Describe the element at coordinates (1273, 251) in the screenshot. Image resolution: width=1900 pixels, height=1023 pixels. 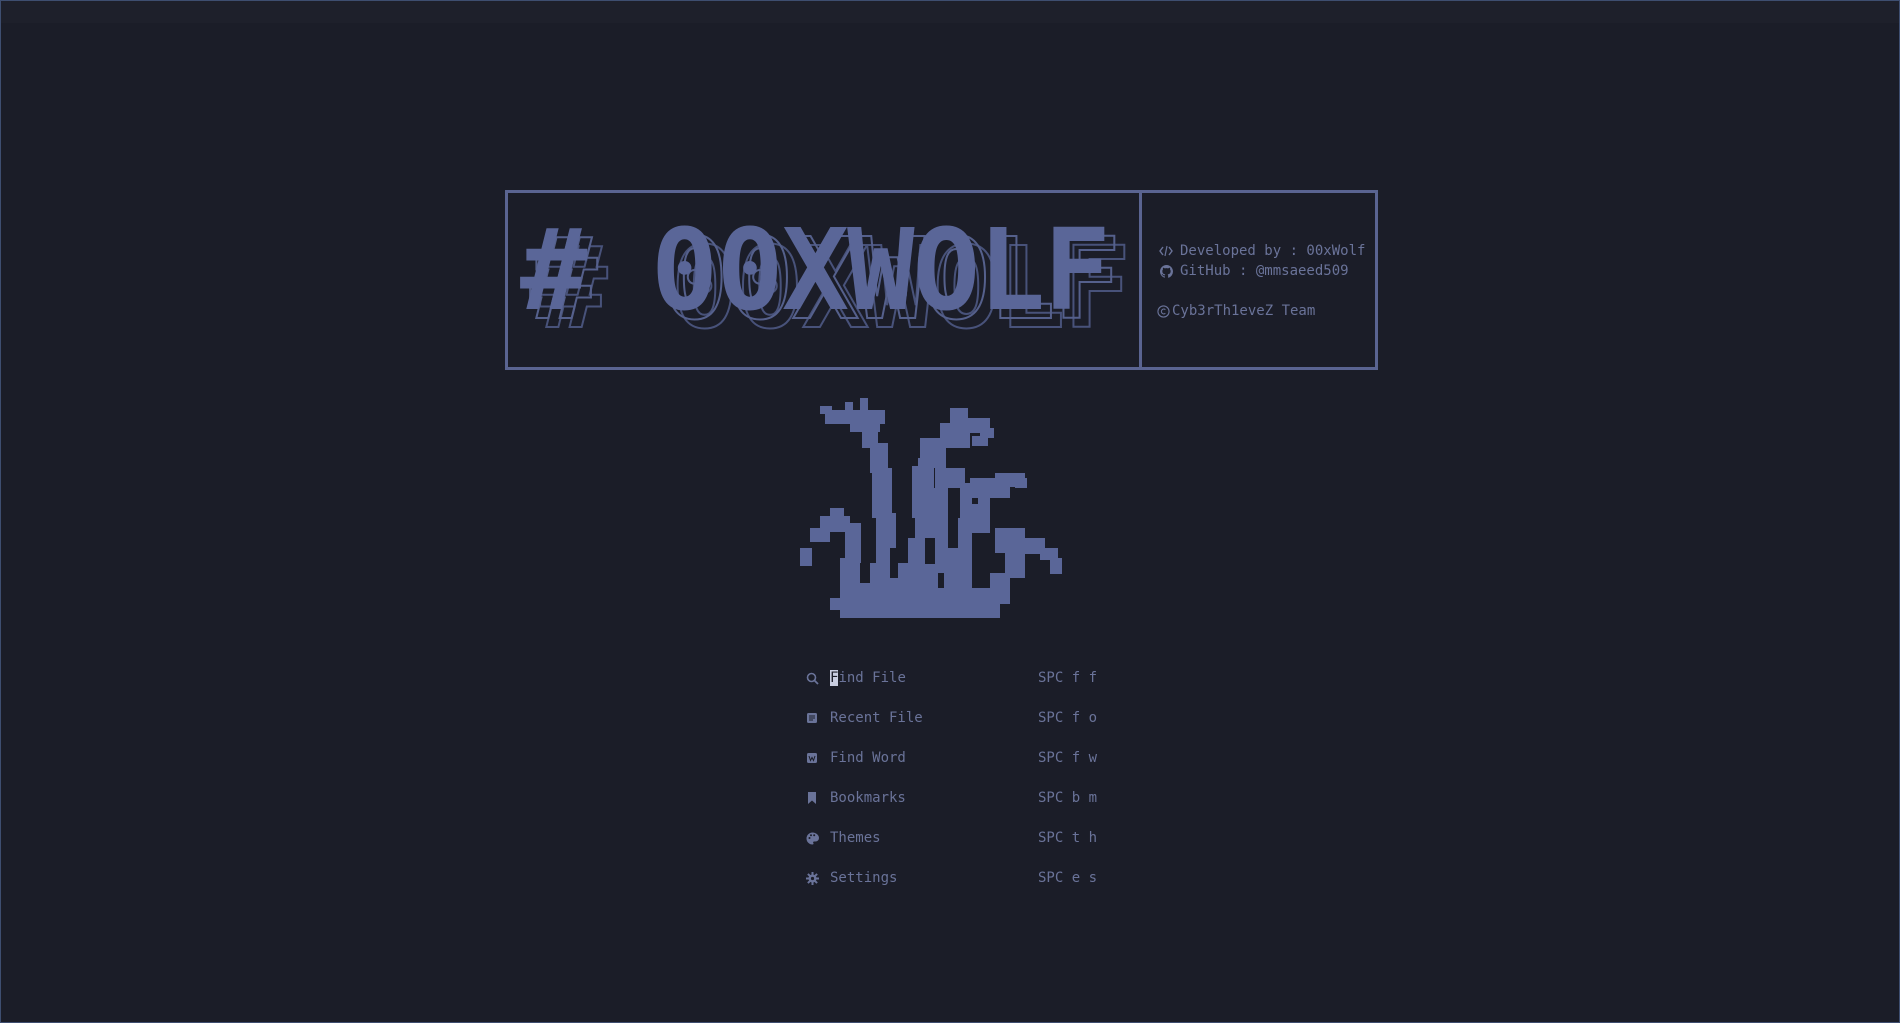
I see `developer-text: Developed by : 00xWolf` at that location.